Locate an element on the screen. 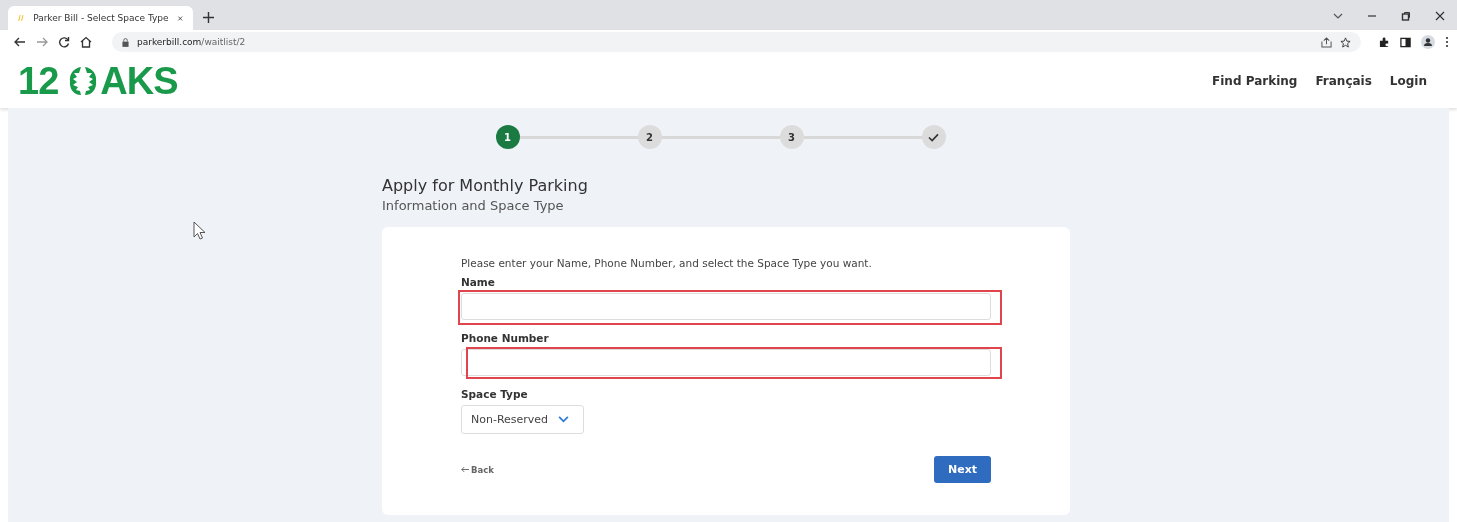 The image size is (1457, 522). page-title: Apply for Monthly Parking is located at coordinates (485, 185).